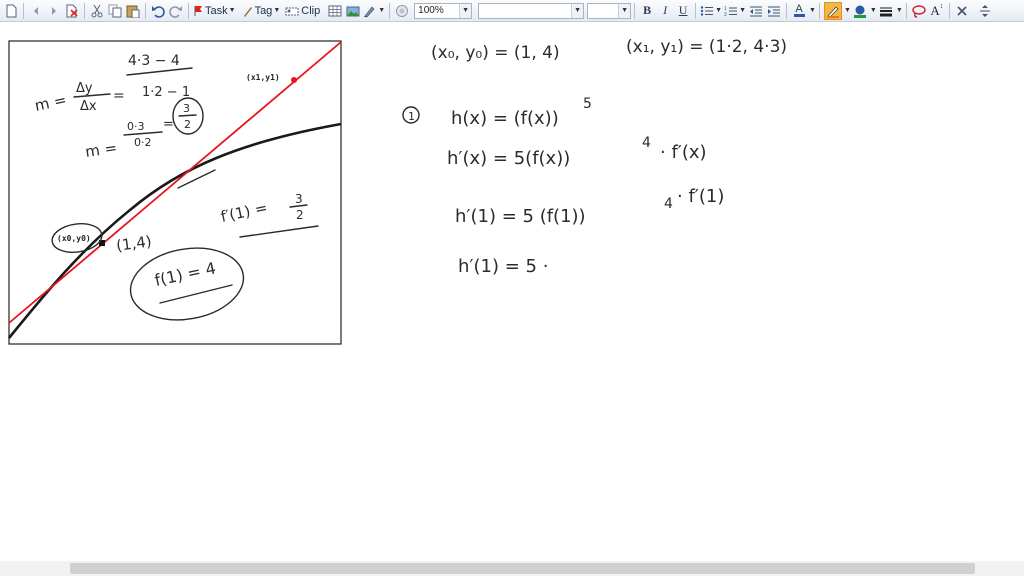 The height and width of the screenshot is (576, 1024). What do you see at coordinates (587, 104) in the screenshot?
I see `line1-exponent: 5` at bounding box center [587, 104].